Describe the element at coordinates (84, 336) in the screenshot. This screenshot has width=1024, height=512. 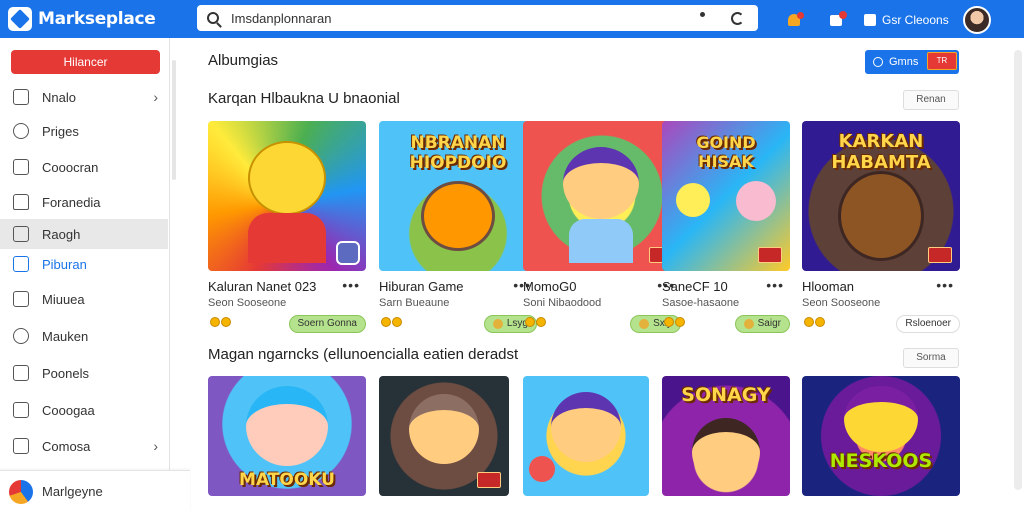
I see `sidebar-item-mauken: Mauken` at that location.